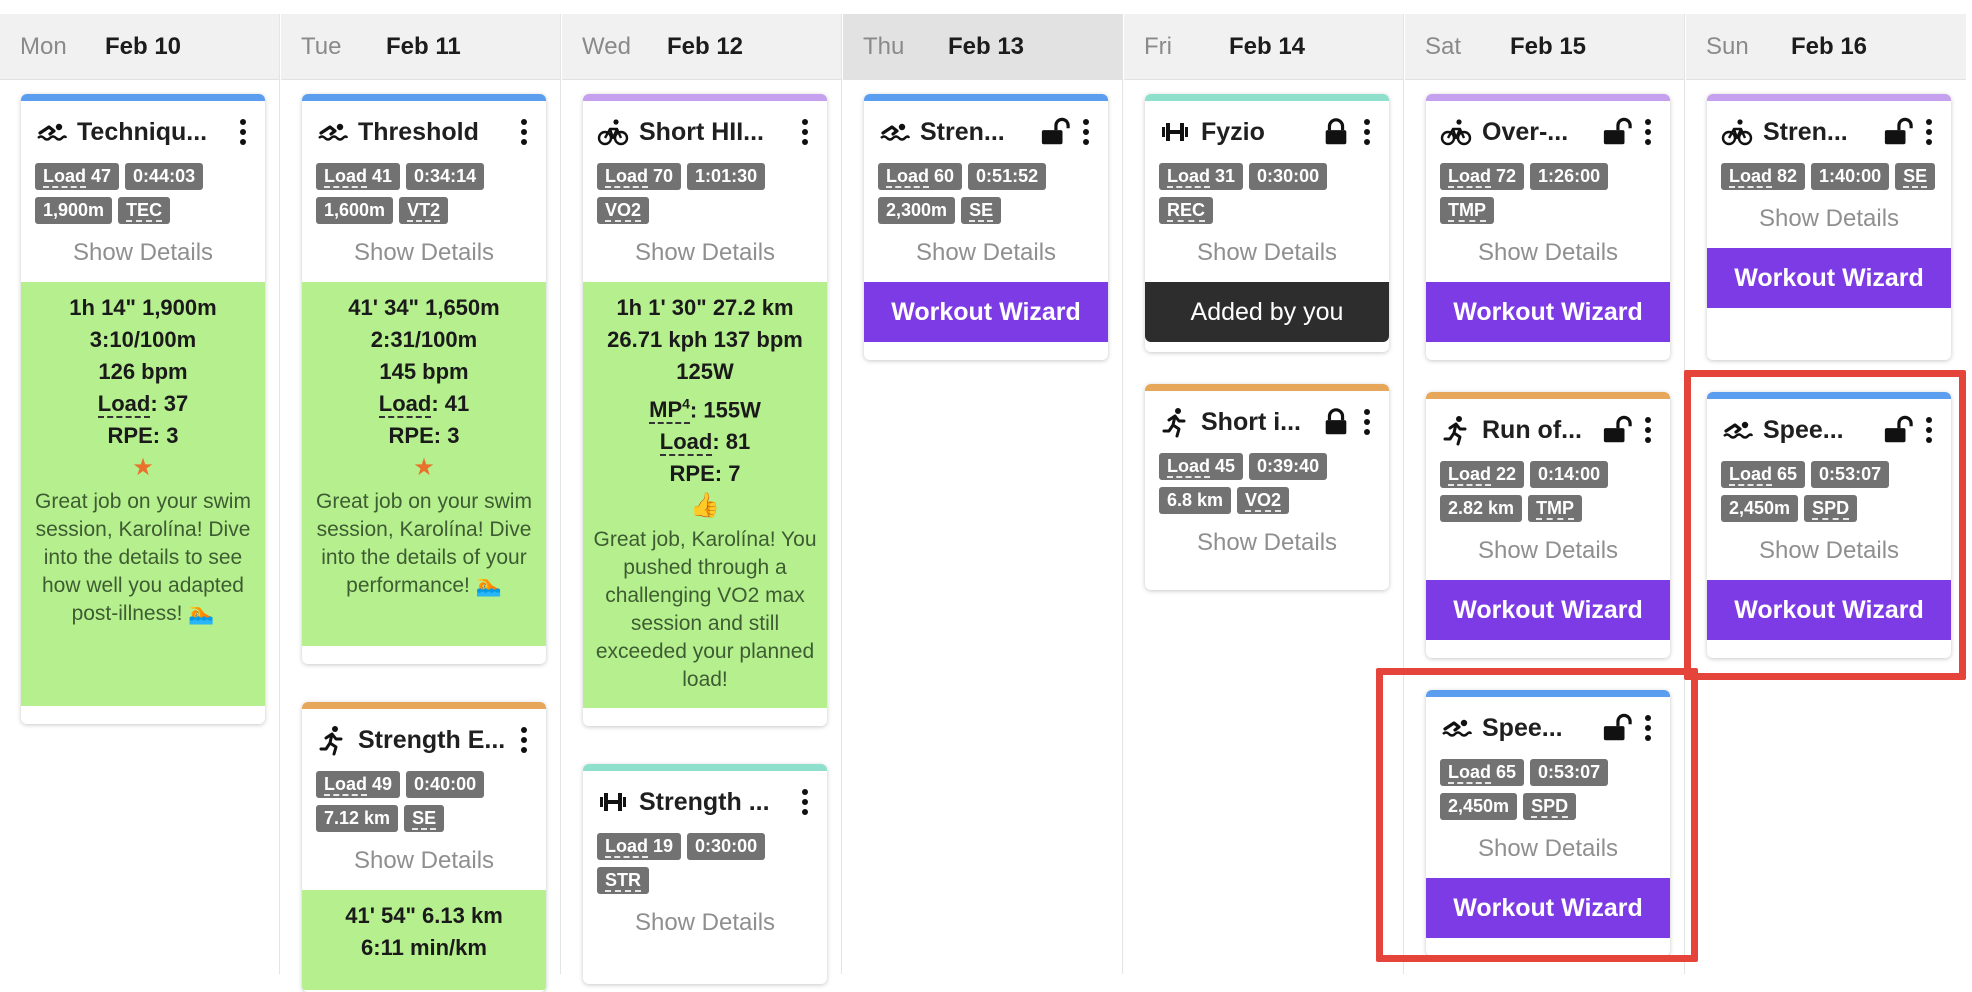 The width and height of the screenshot is (1972, 992). I want to click on day-of-week: Sun, so click(1727, 46).